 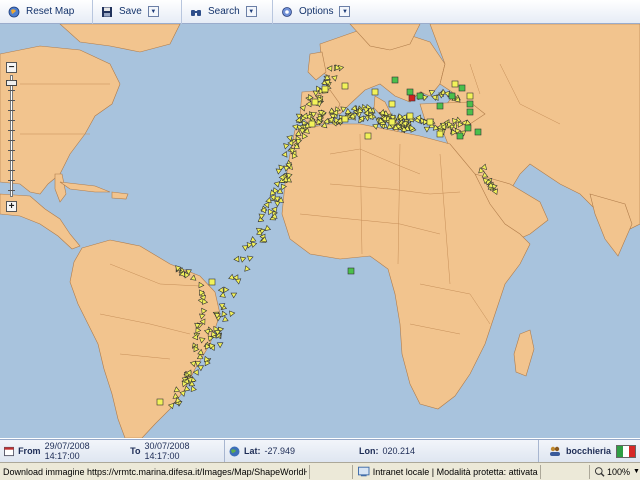 I want to click on lon-value: 020.214, so click(x=399, y=451).